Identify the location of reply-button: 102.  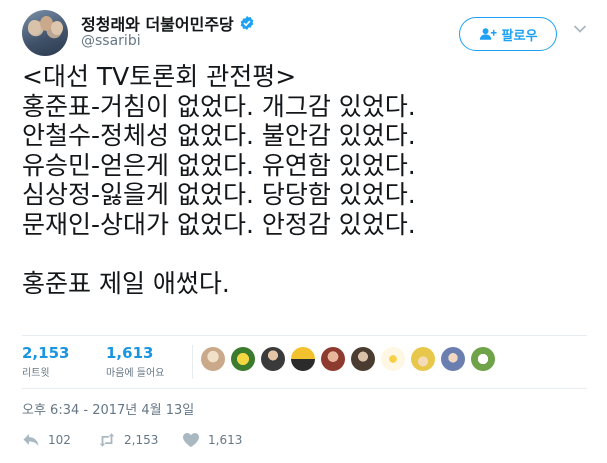
(60, 440).